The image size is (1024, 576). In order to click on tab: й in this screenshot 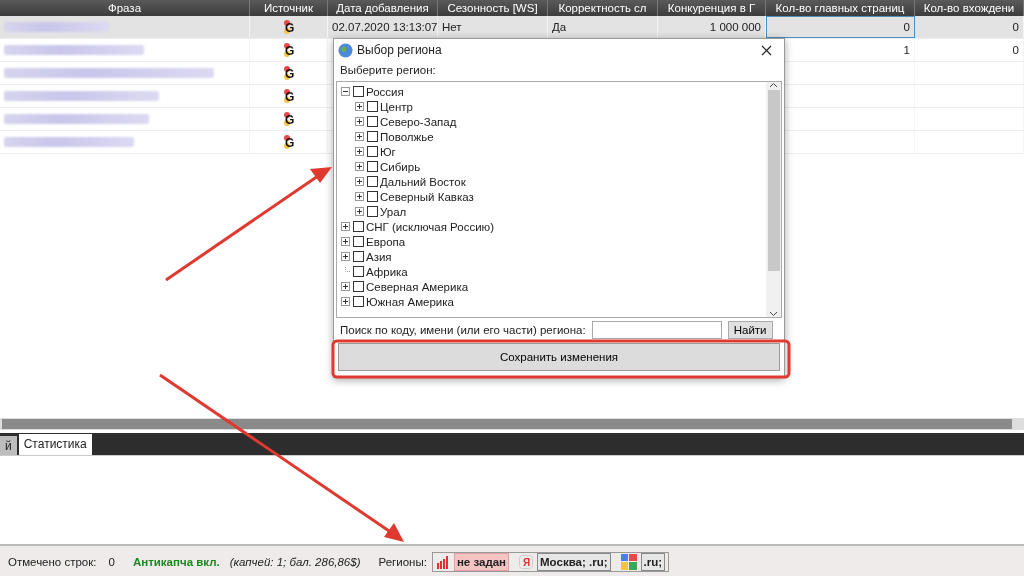, I will do `click(8, 445)`.